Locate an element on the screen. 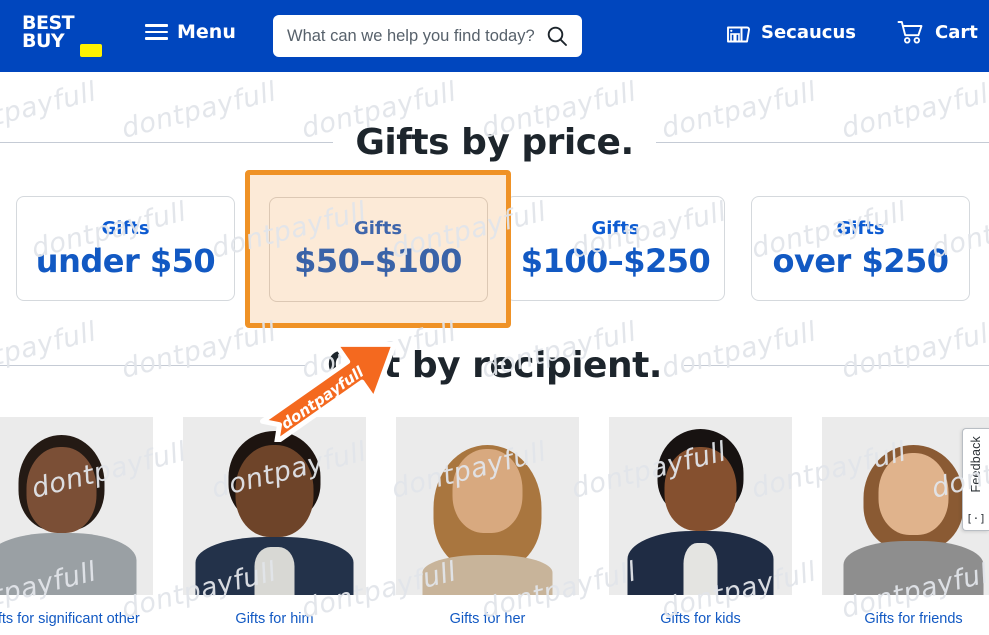 The image size is (989, 635). page-title: Gifts by price. is located at coordinates (494, 142).